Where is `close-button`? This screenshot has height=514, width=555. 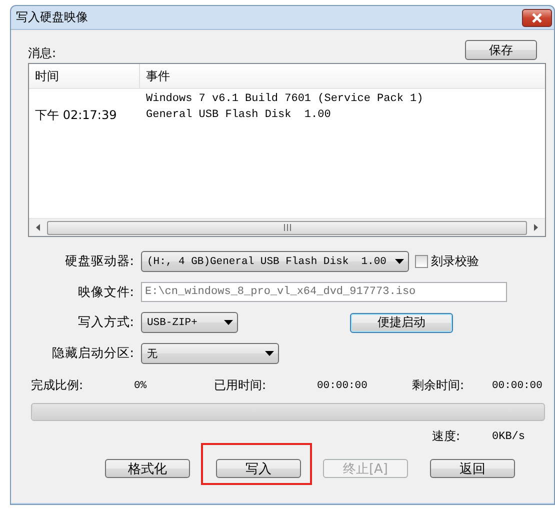 close-button is located at coordinates (537, 17).